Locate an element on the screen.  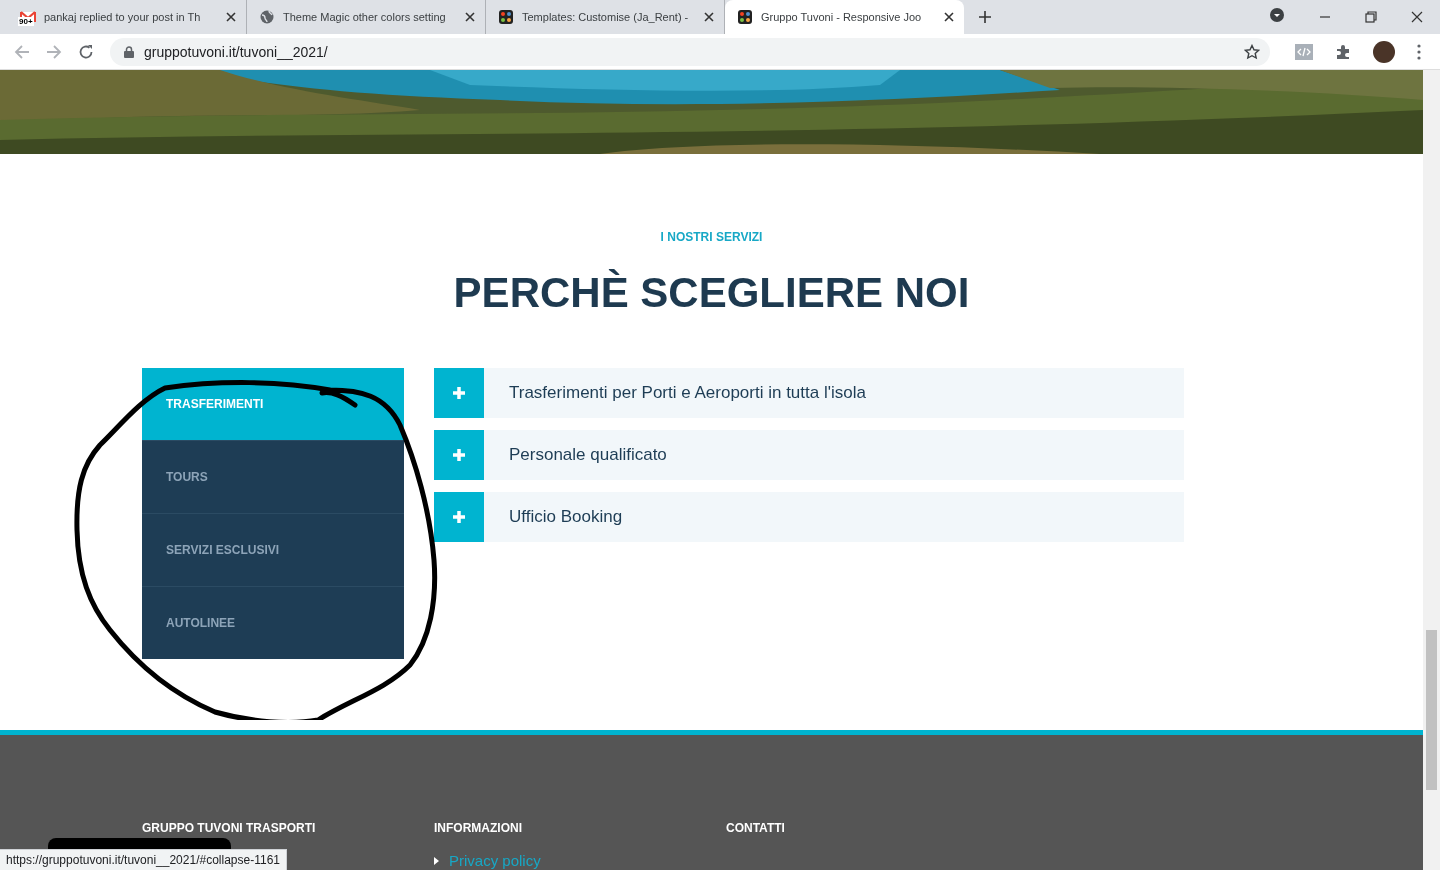
menu-icon is located at coordinates (1419, 51).